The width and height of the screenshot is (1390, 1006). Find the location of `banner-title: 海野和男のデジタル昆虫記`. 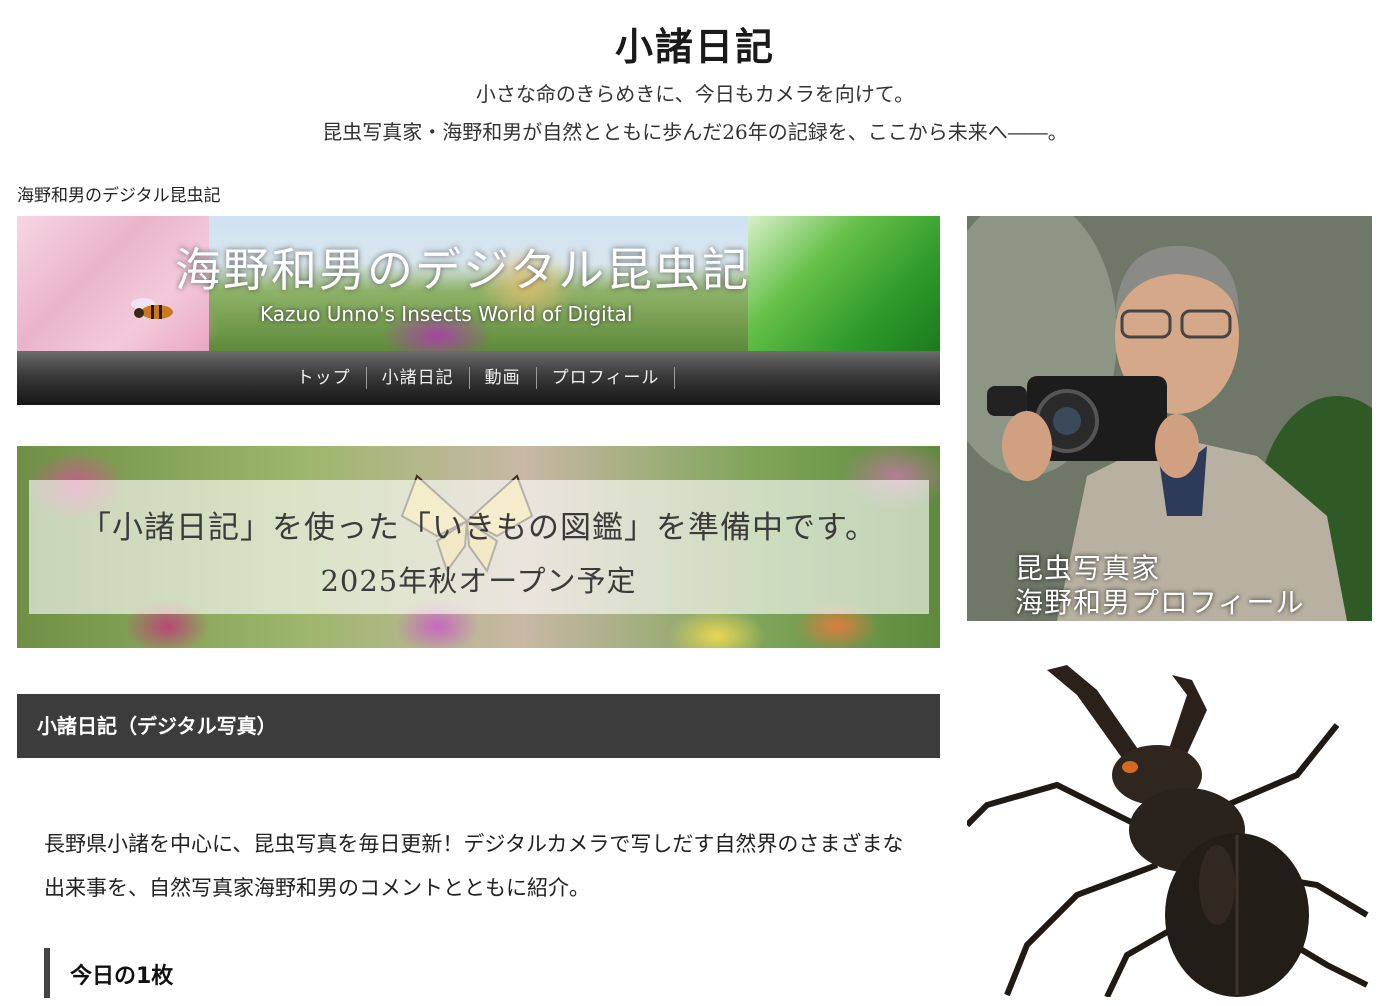

banner-title: 海野和男のデジタル昆虫記 is located at coordinates (463, 270).